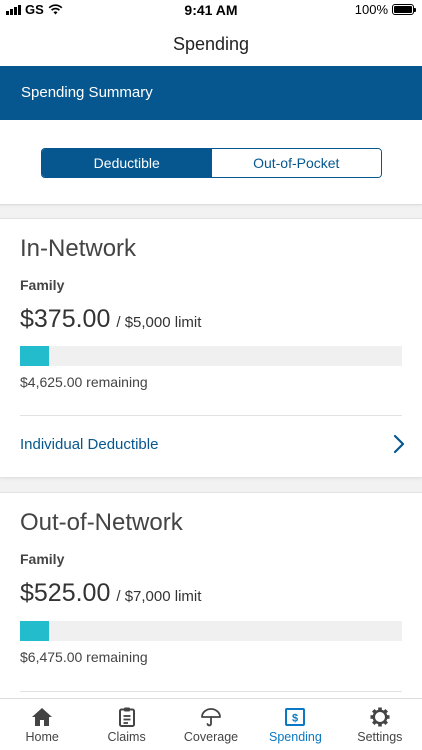 The height and width of the screenshot is (750, 422). What do you see at coordinates (296, 163) in the screenshot?
I see `segment-out-of-pocket: Out-of-Pocket` at bounding box center [296, 163].